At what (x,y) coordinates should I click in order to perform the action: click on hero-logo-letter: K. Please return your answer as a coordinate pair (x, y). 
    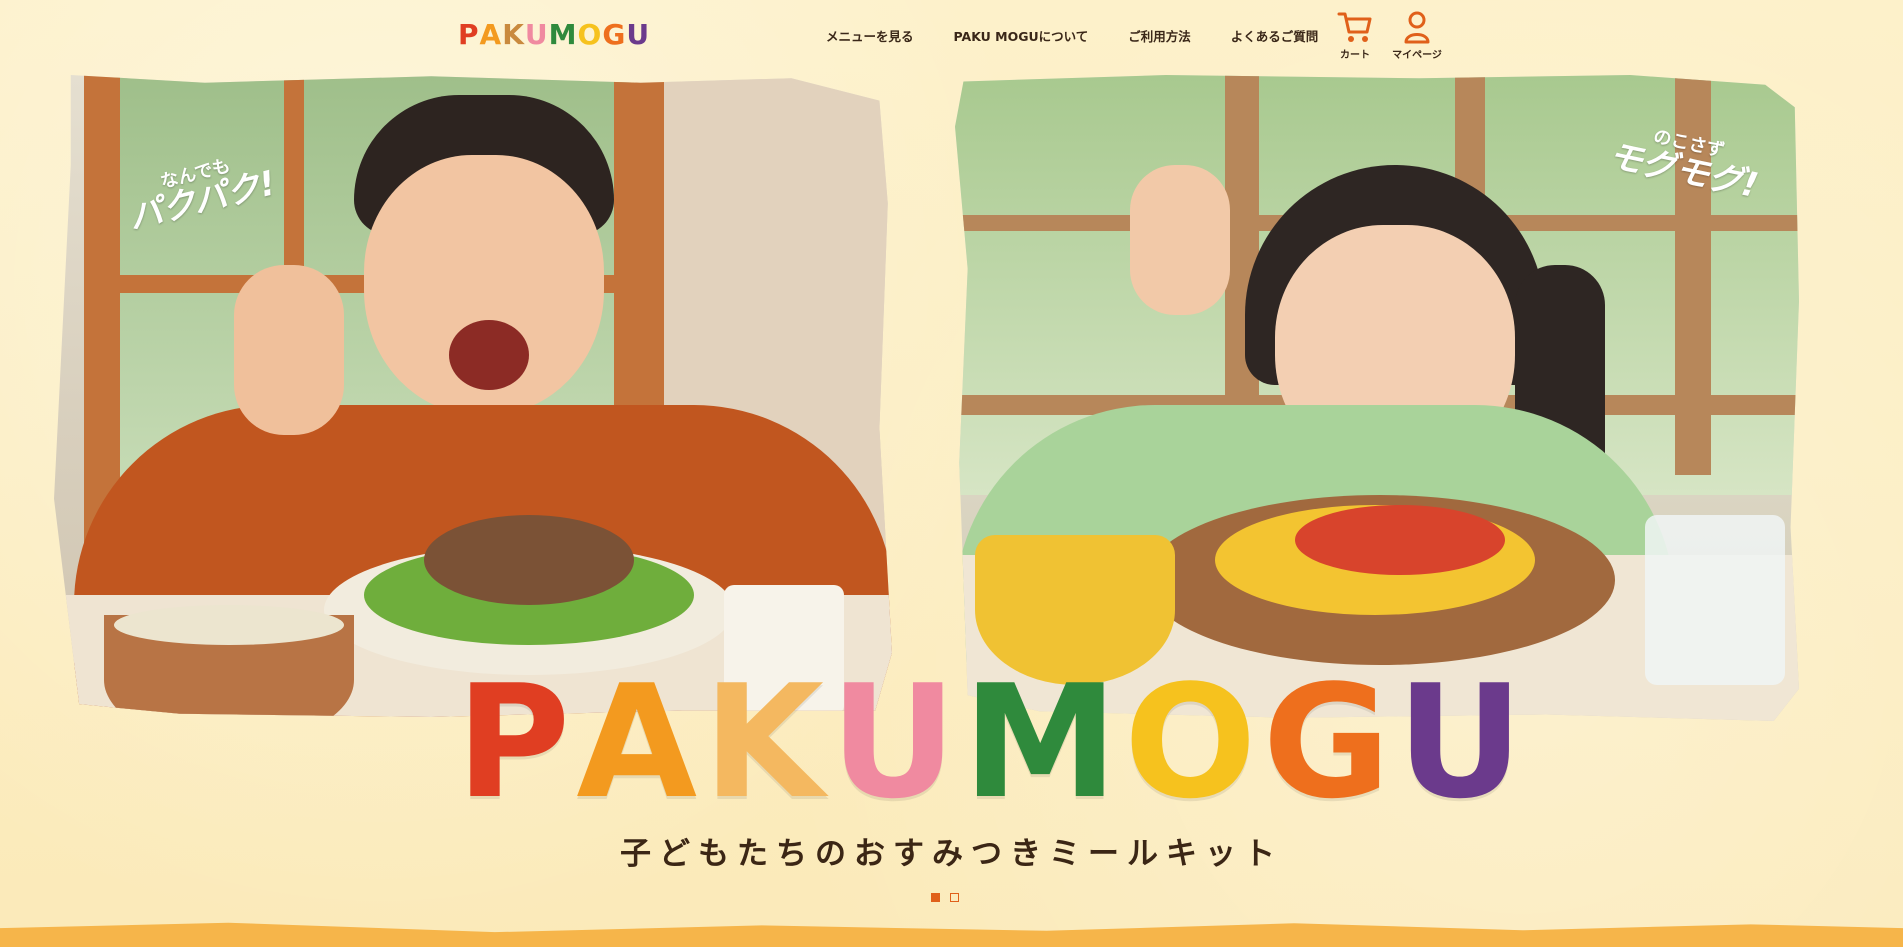
    Looking at the image, I should click on (766, 742).